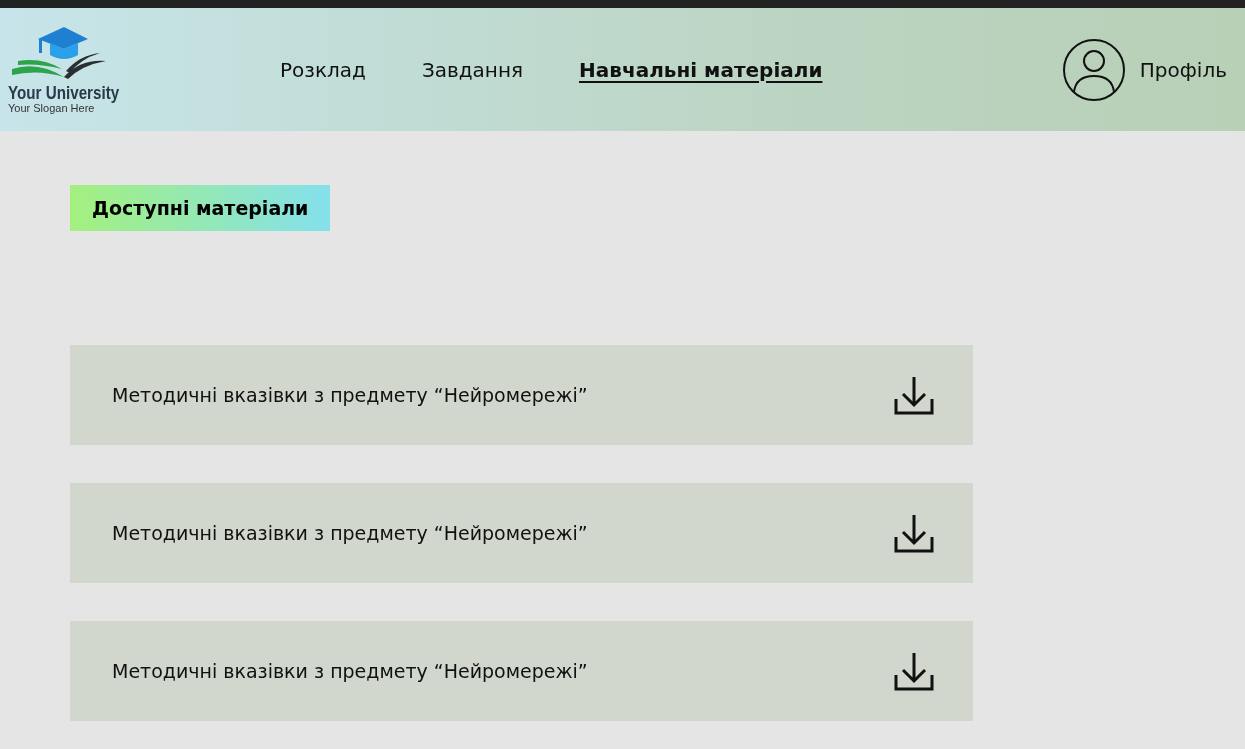  I want to click on section-title: Доступні матеріали, so click(200, 208).